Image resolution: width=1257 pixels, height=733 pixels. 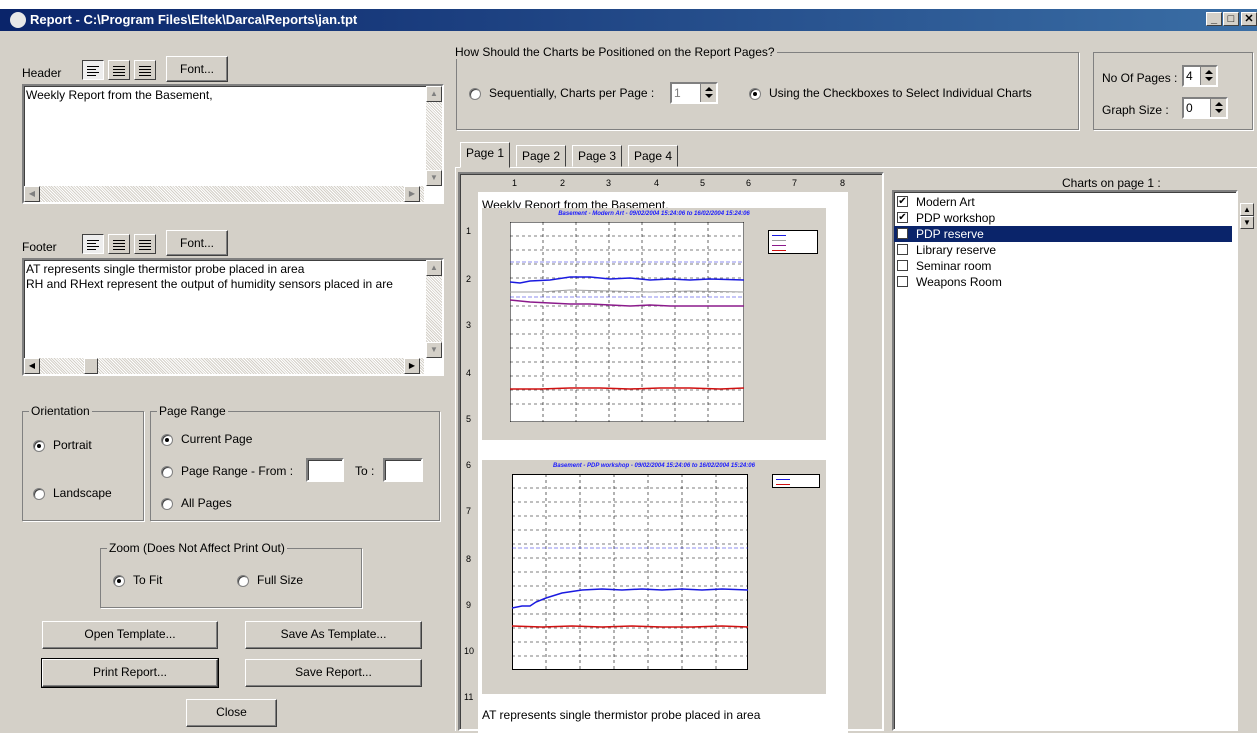 What do you see at coordinates (795, 183) in the screenshot?
I see `ruler-top-7: 7` at bounding box center [795, 183].